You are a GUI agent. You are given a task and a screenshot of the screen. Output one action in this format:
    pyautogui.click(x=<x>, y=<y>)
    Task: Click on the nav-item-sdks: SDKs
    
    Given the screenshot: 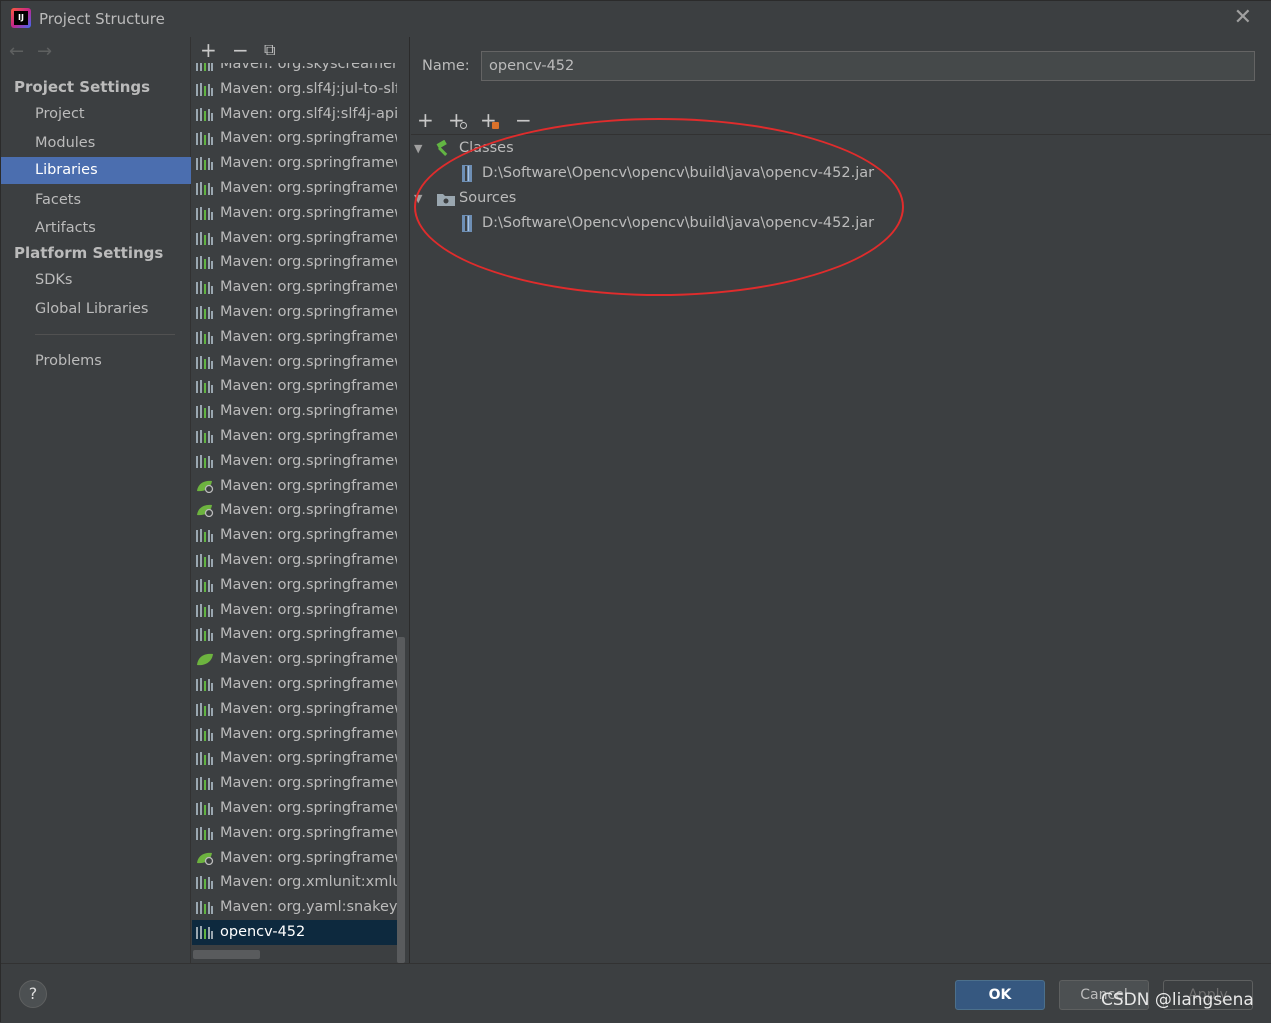 What is the action you would take?
    pyautogui.click(x=96, y=280)
    